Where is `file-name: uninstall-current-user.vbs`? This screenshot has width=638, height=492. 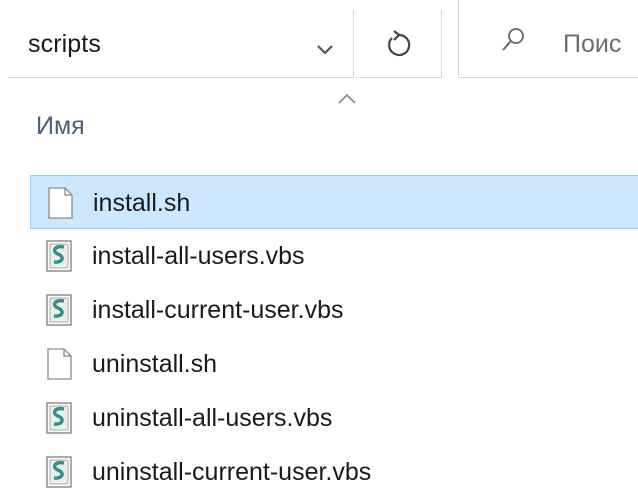 file-name: uninstall-current-user.vbs is located at coordinates (232, 472).